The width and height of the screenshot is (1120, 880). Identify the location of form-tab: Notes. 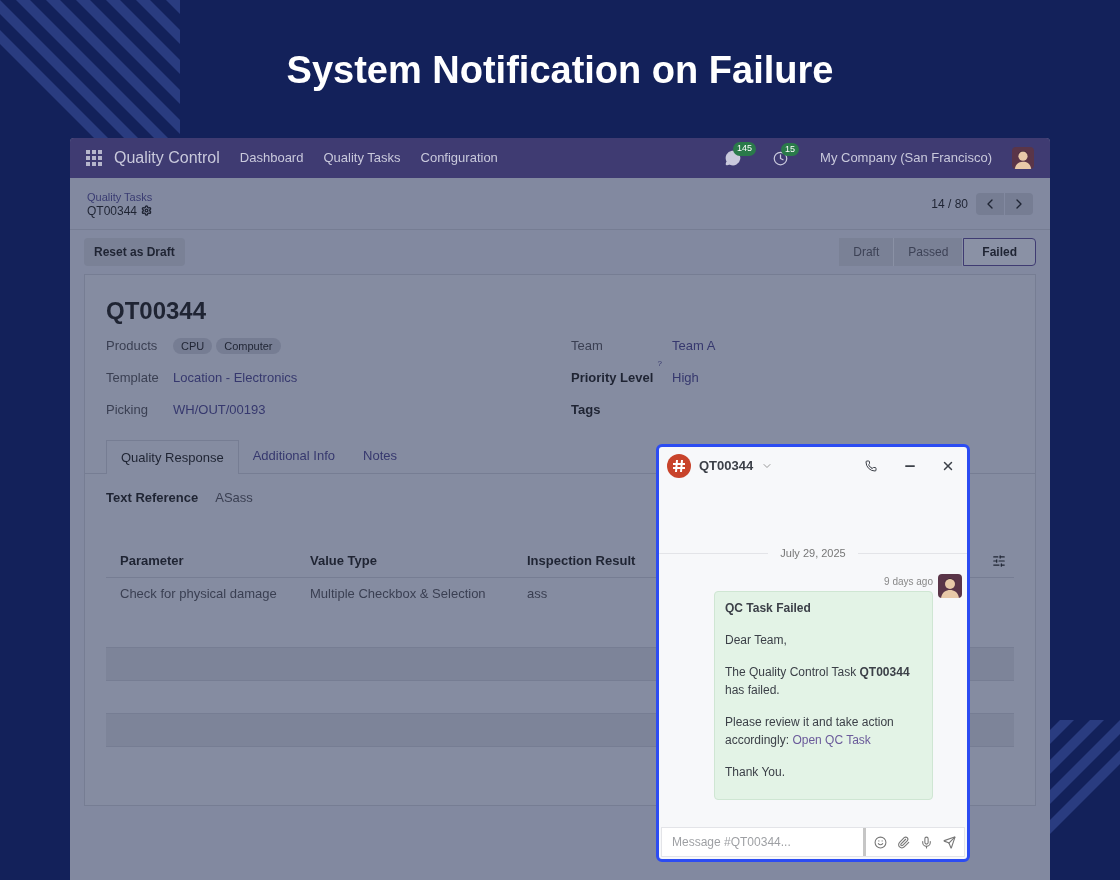
(380, 456).